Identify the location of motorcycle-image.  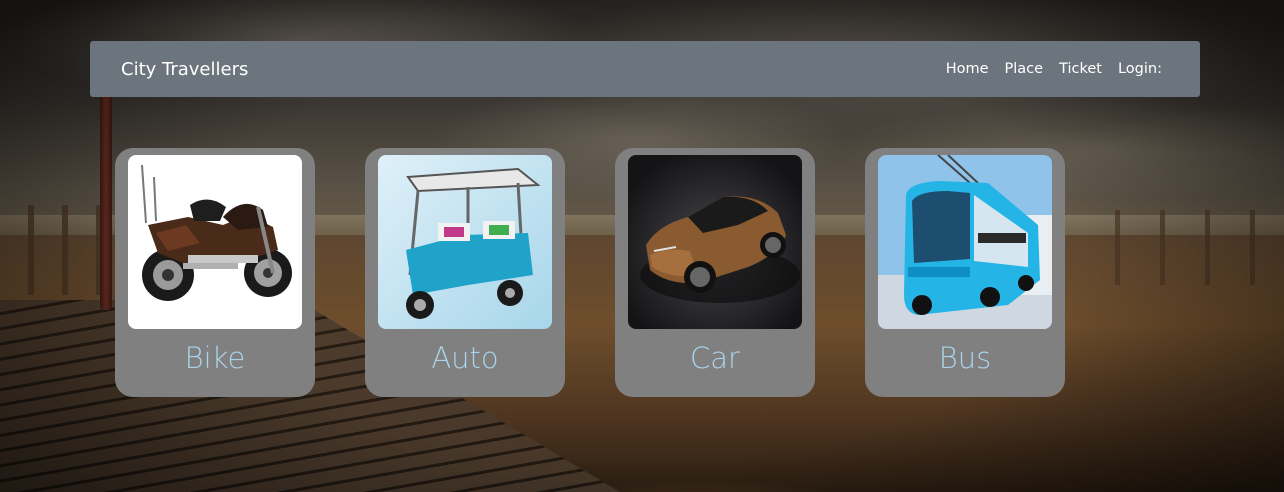
(215, 242).